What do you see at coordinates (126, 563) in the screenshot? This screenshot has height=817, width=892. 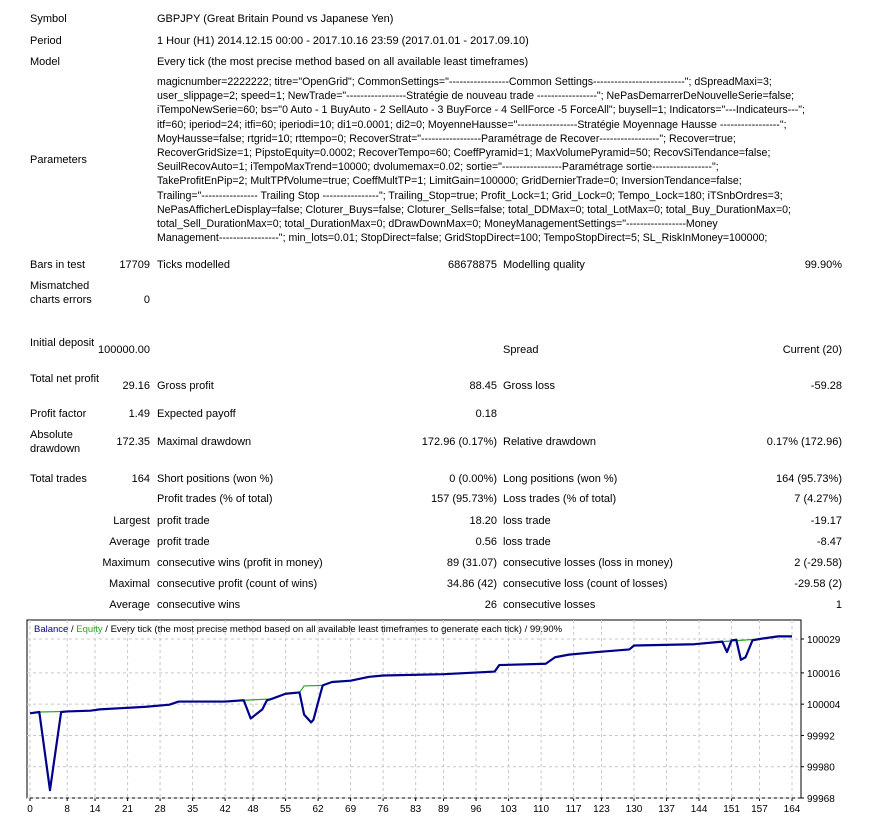 I see `stat-value: Maximum` at bounding box center [126, 563].